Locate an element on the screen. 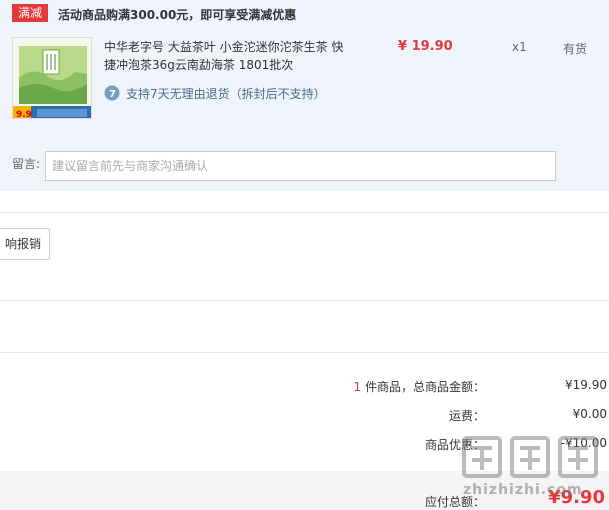 The width and height of the screenshot is (609, 510). note-label: 留言: is located at coordinates (26, 164).